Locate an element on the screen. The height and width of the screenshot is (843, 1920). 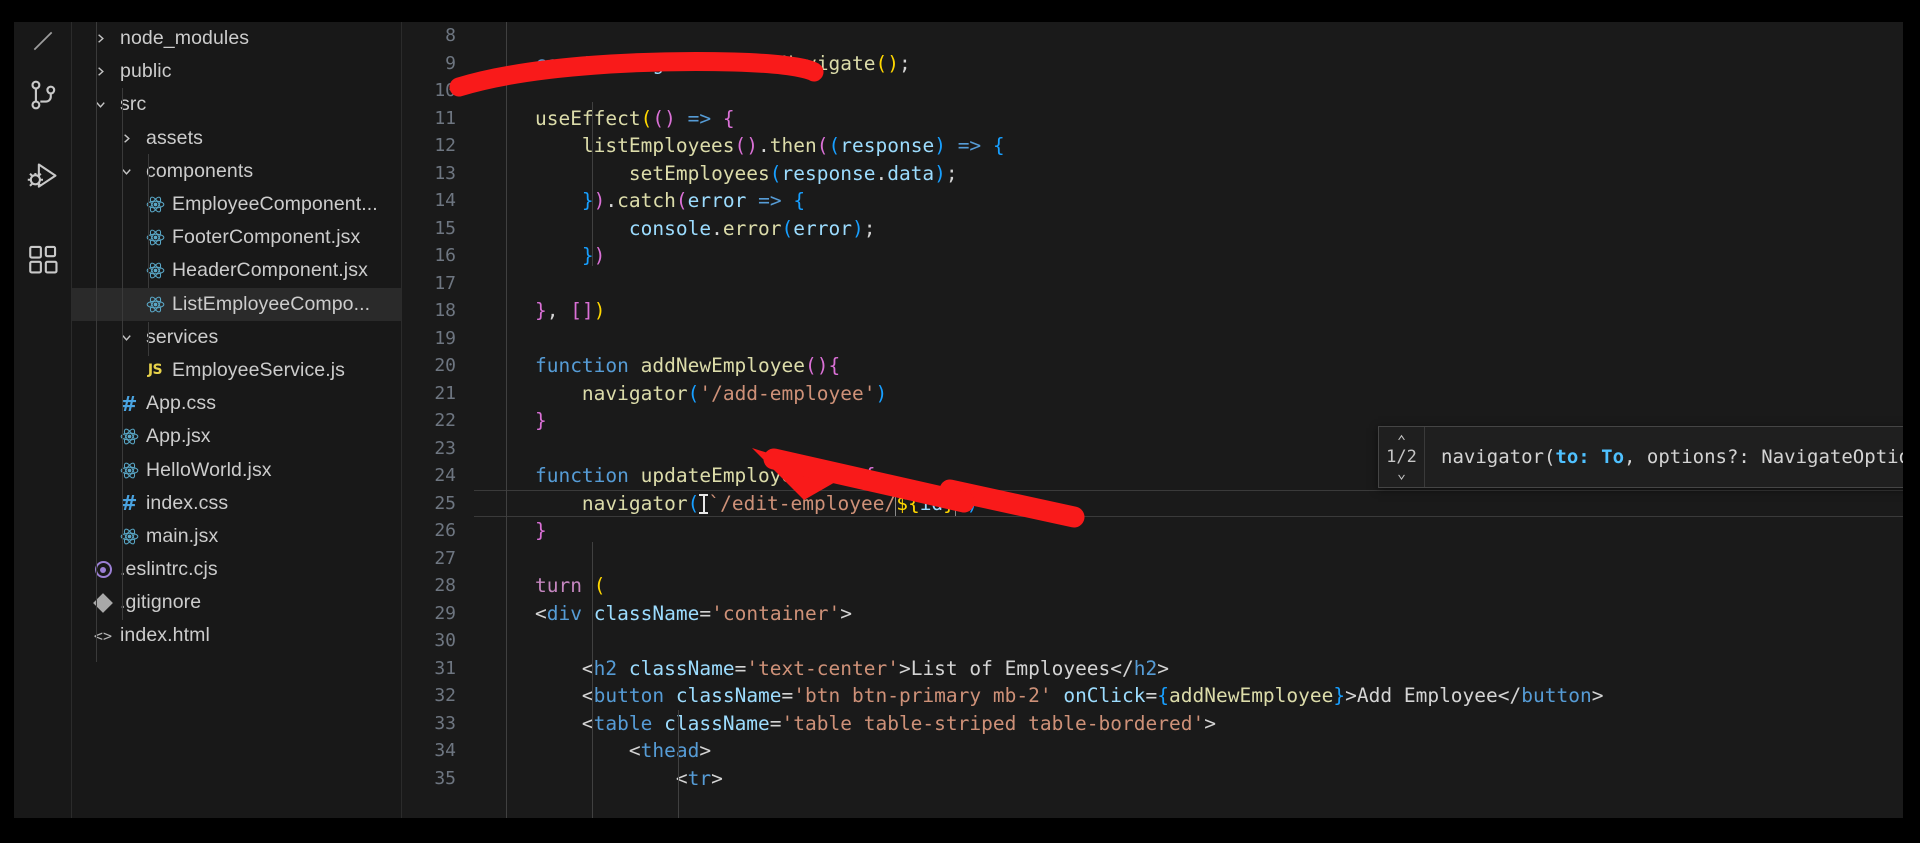
code-token: className is located at coordinates (681, 668).